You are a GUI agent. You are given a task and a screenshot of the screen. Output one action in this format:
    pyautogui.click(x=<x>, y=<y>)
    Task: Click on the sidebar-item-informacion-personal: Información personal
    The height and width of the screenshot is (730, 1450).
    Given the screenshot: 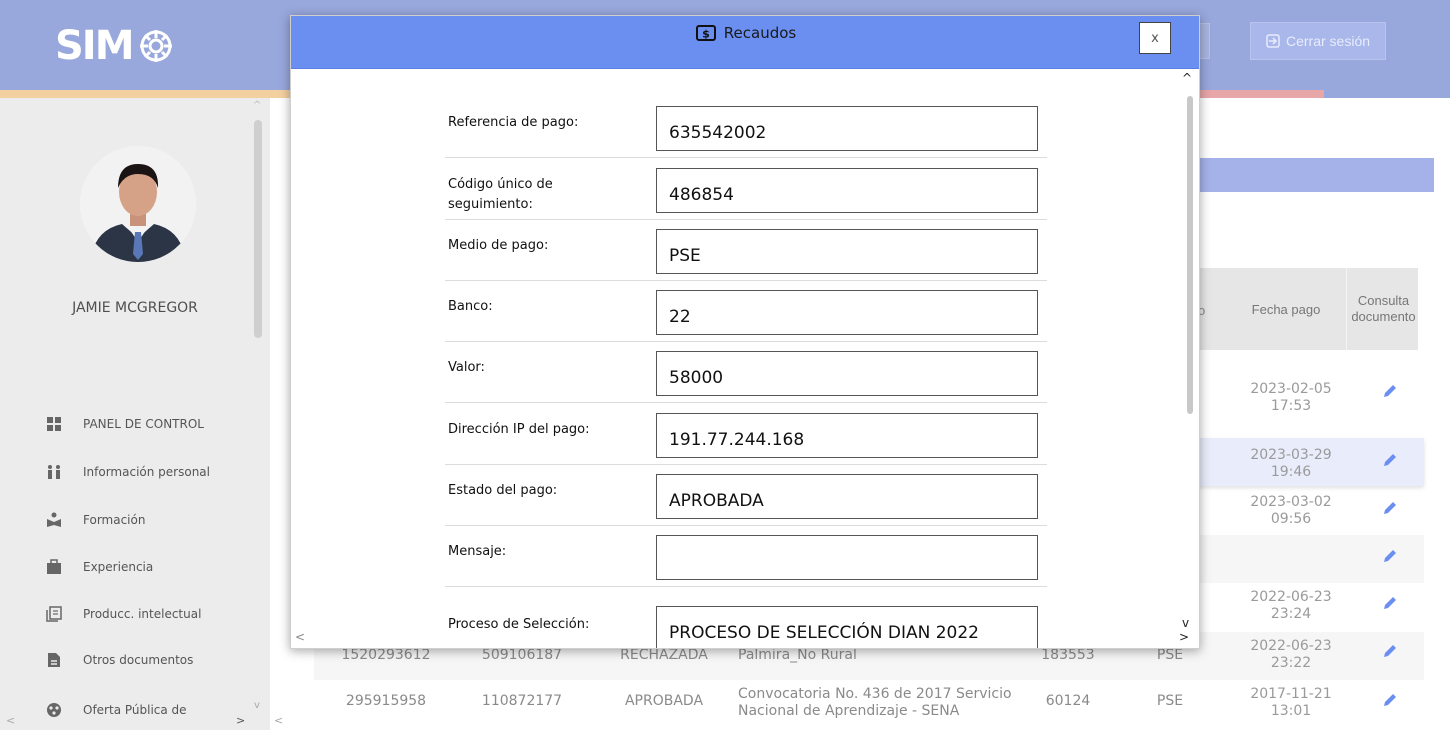 What is the action you would take?
    pyautogui.click(x=156, y=472)
    